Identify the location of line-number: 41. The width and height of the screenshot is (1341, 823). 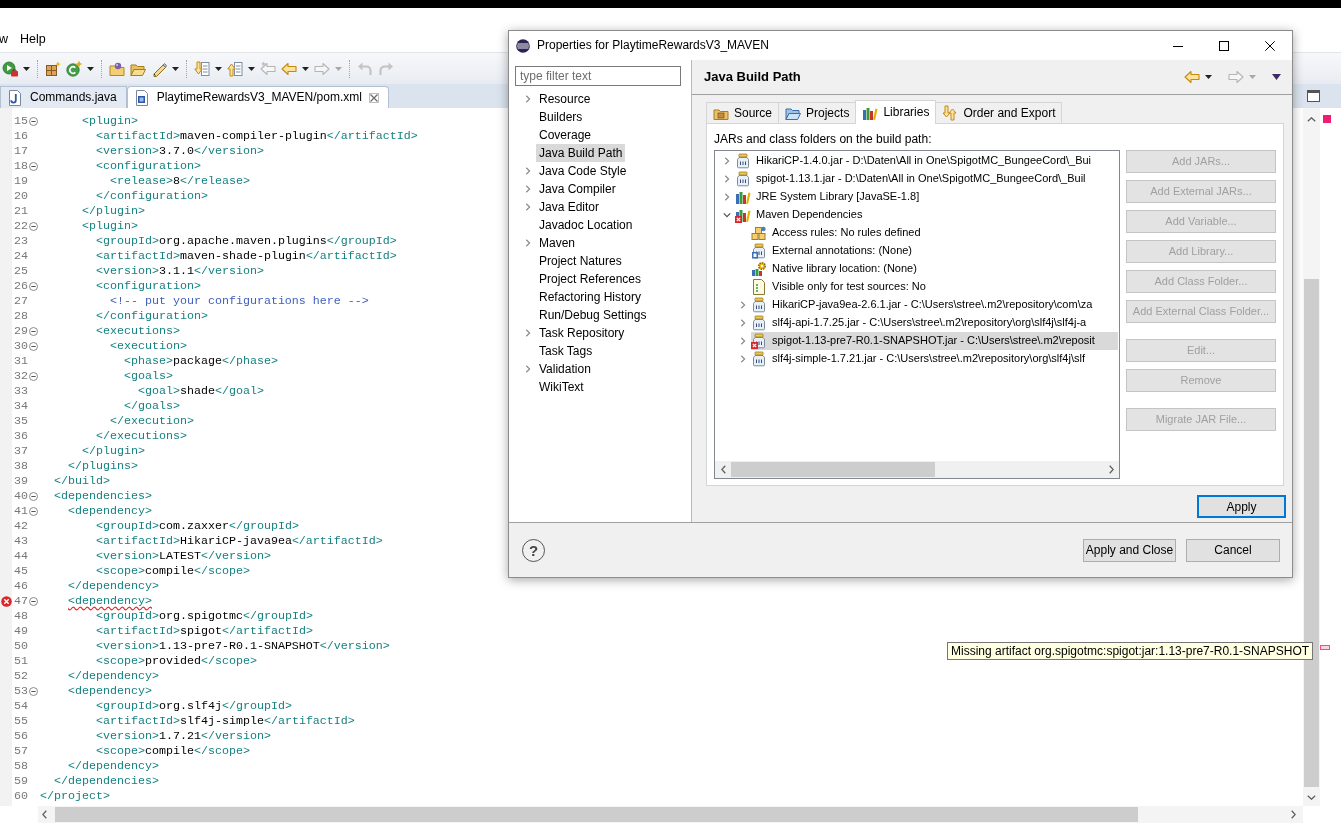
(21, 511).